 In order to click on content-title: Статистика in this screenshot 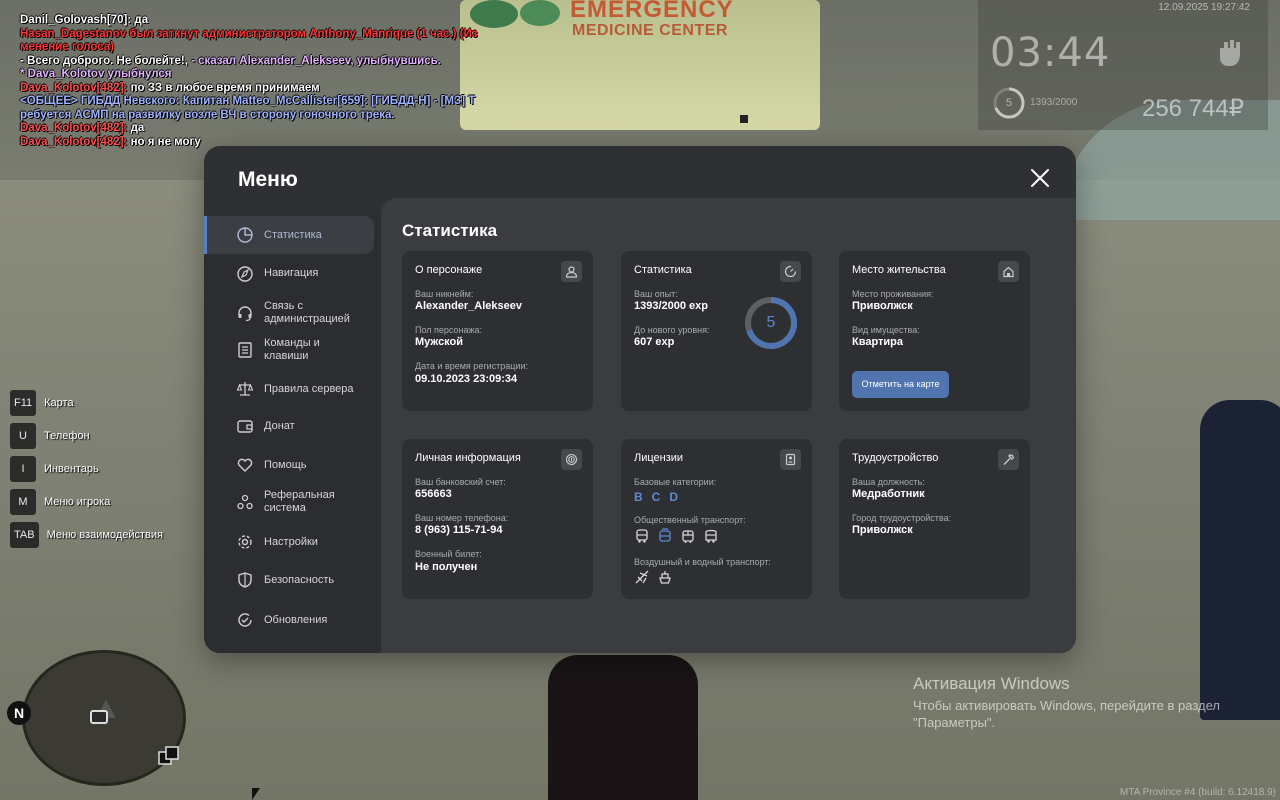, I will do `click(450, 230)`.